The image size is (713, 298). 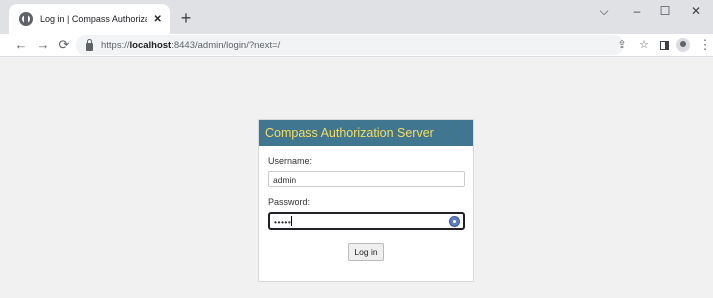 I want to click on password-manager-key-icon, so click(x=454, y=221).